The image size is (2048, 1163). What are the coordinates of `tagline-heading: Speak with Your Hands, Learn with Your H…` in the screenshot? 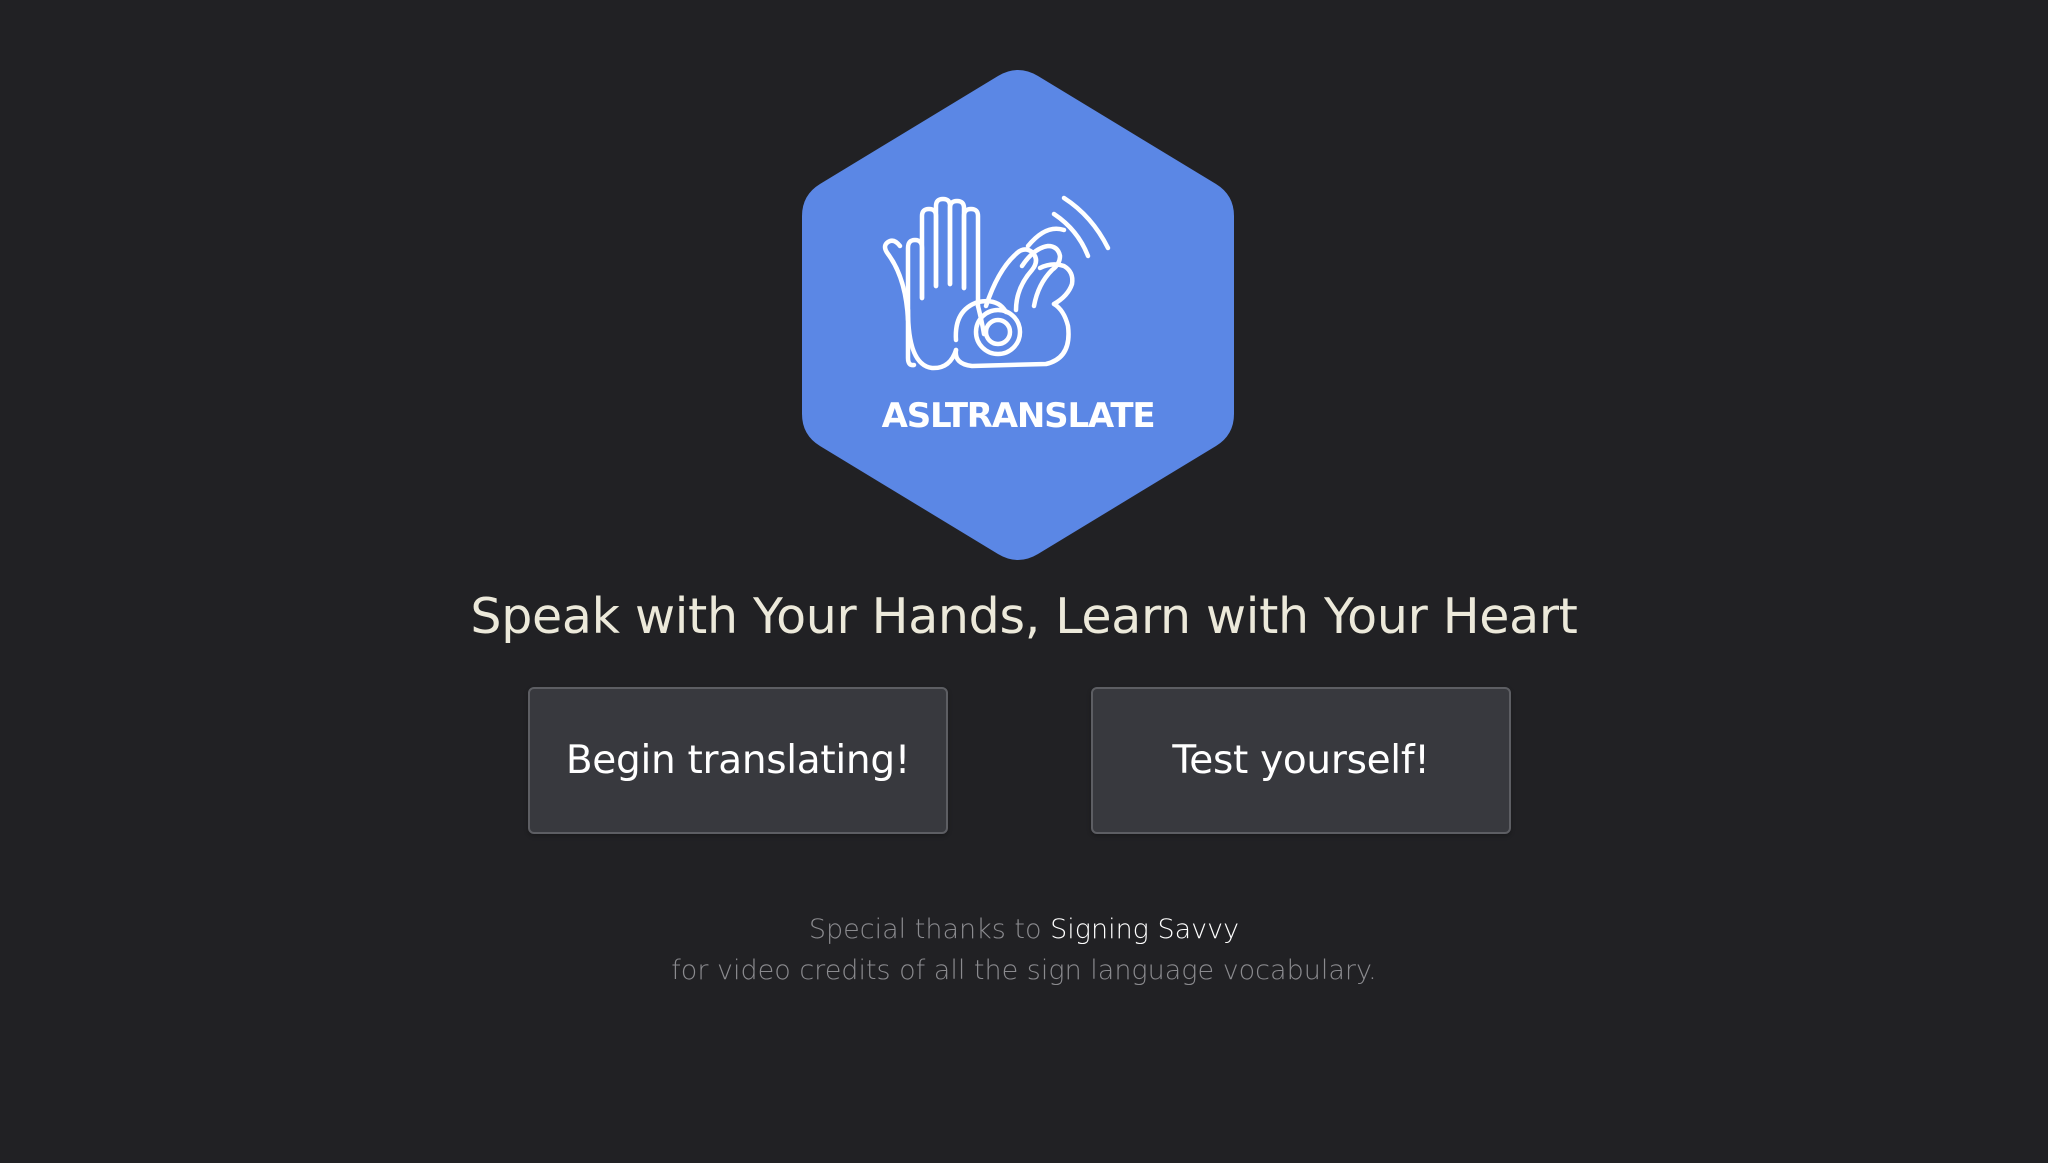 It's located at (1024, 616).